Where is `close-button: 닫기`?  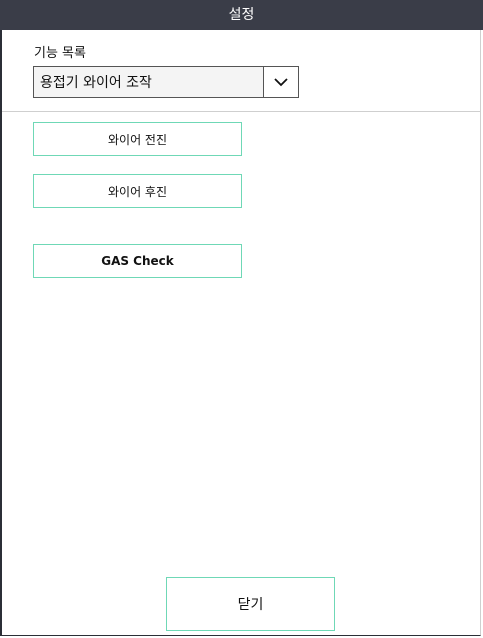 close-button: 닫기 is located at coordinates (250, 604).